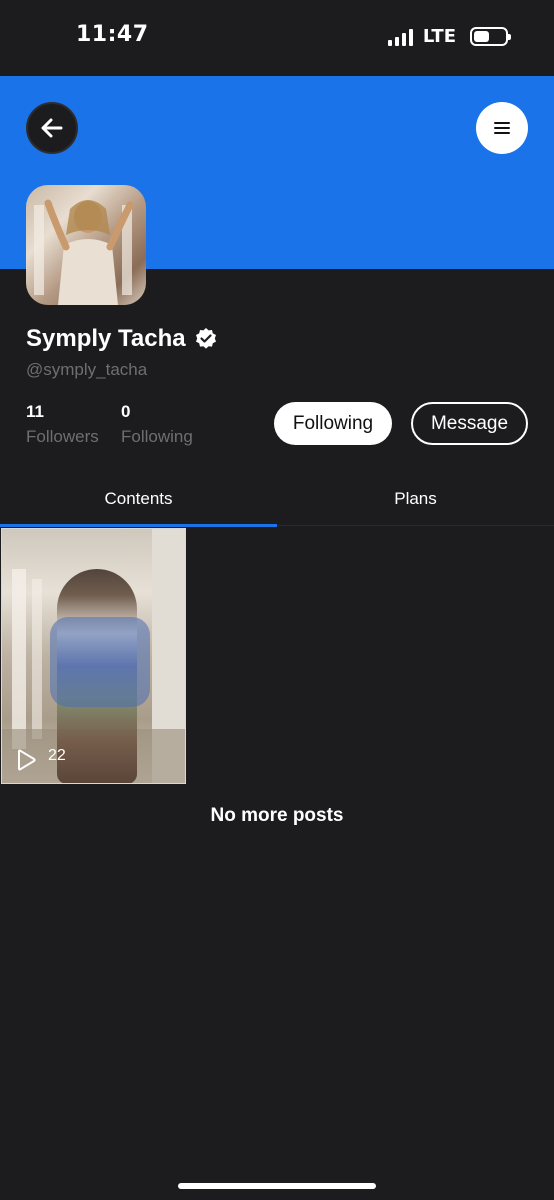  What do you see at coordinates (277, 38) in the screenshot?
I see `status-bar: 11:47 LTE` at bounding box center [277, 38].